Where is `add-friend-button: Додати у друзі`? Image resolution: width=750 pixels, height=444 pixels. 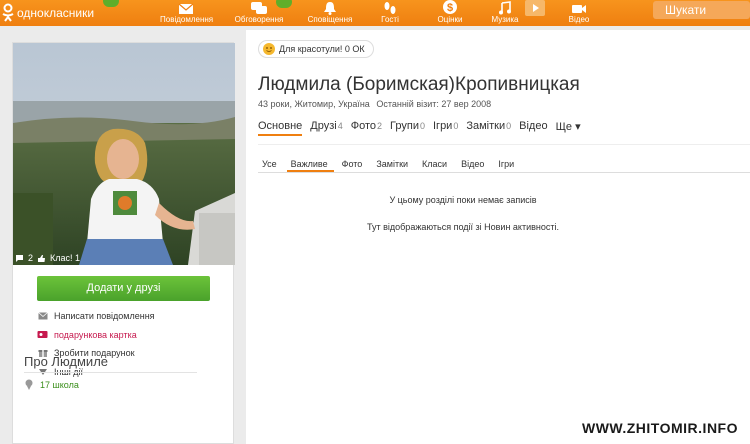
add-friend-button: Додати у друзі is located at coordinates (123, 288).